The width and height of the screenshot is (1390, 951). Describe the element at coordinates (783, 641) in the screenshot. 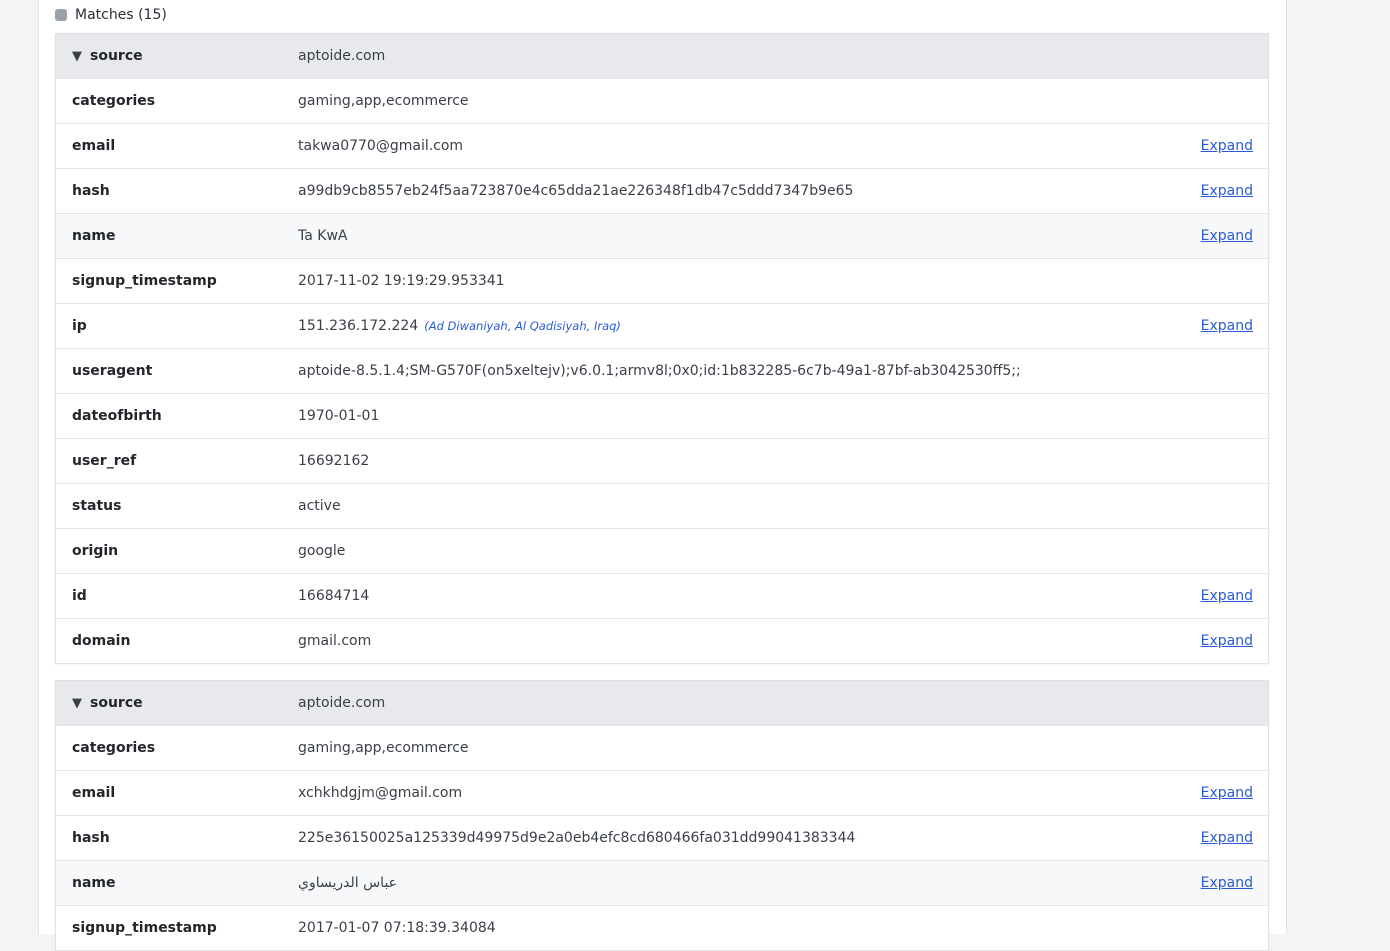

I see `field-value: gmail.com` at that location.